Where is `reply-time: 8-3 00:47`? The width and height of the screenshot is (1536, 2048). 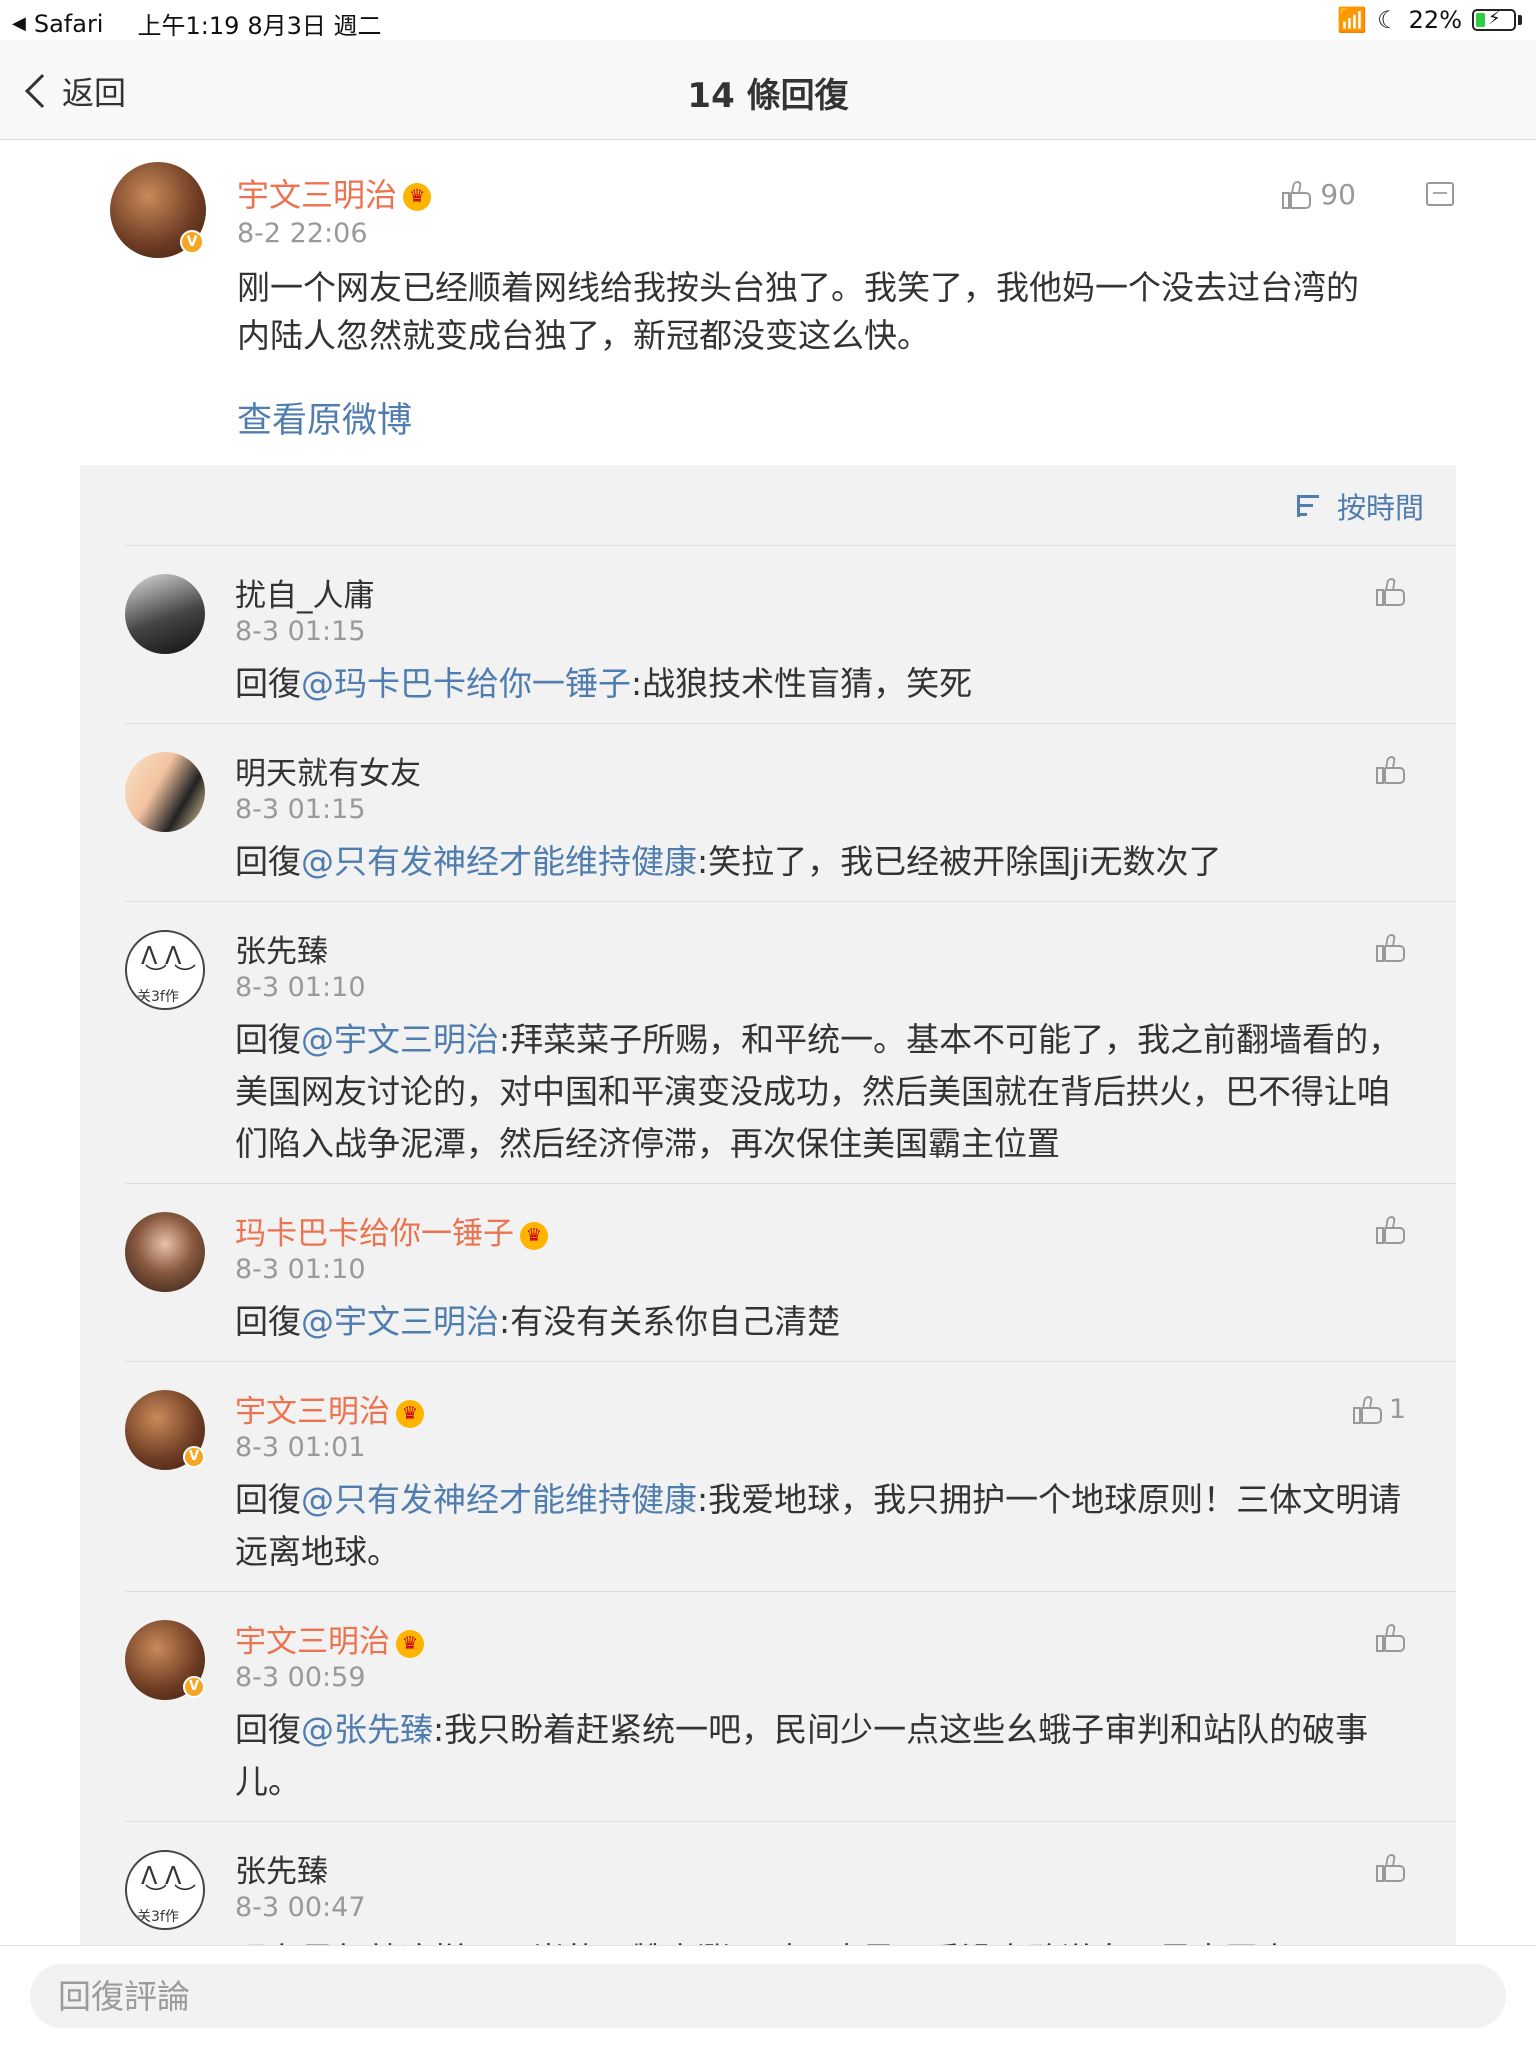
reply-time: 8-3 00:47 is located at coordinates (300, 1907).